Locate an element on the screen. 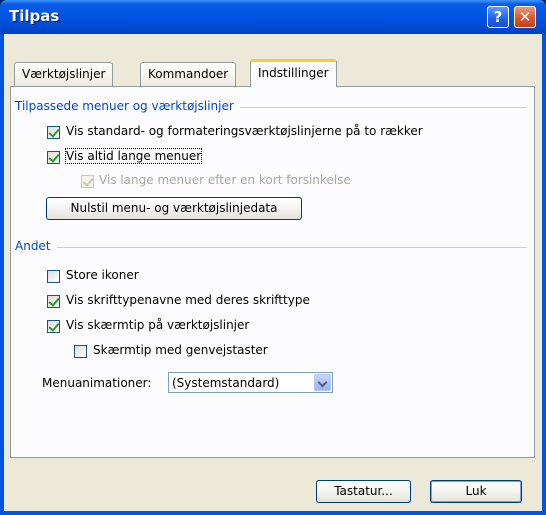  help-icon: ? is located at coordinates (498, 17).